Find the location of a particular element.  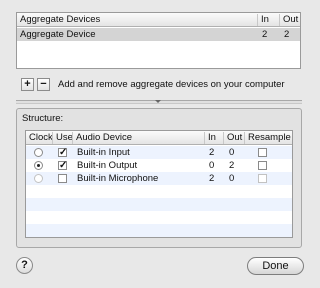

device-in: 0 is located at coordinates (212, 165).